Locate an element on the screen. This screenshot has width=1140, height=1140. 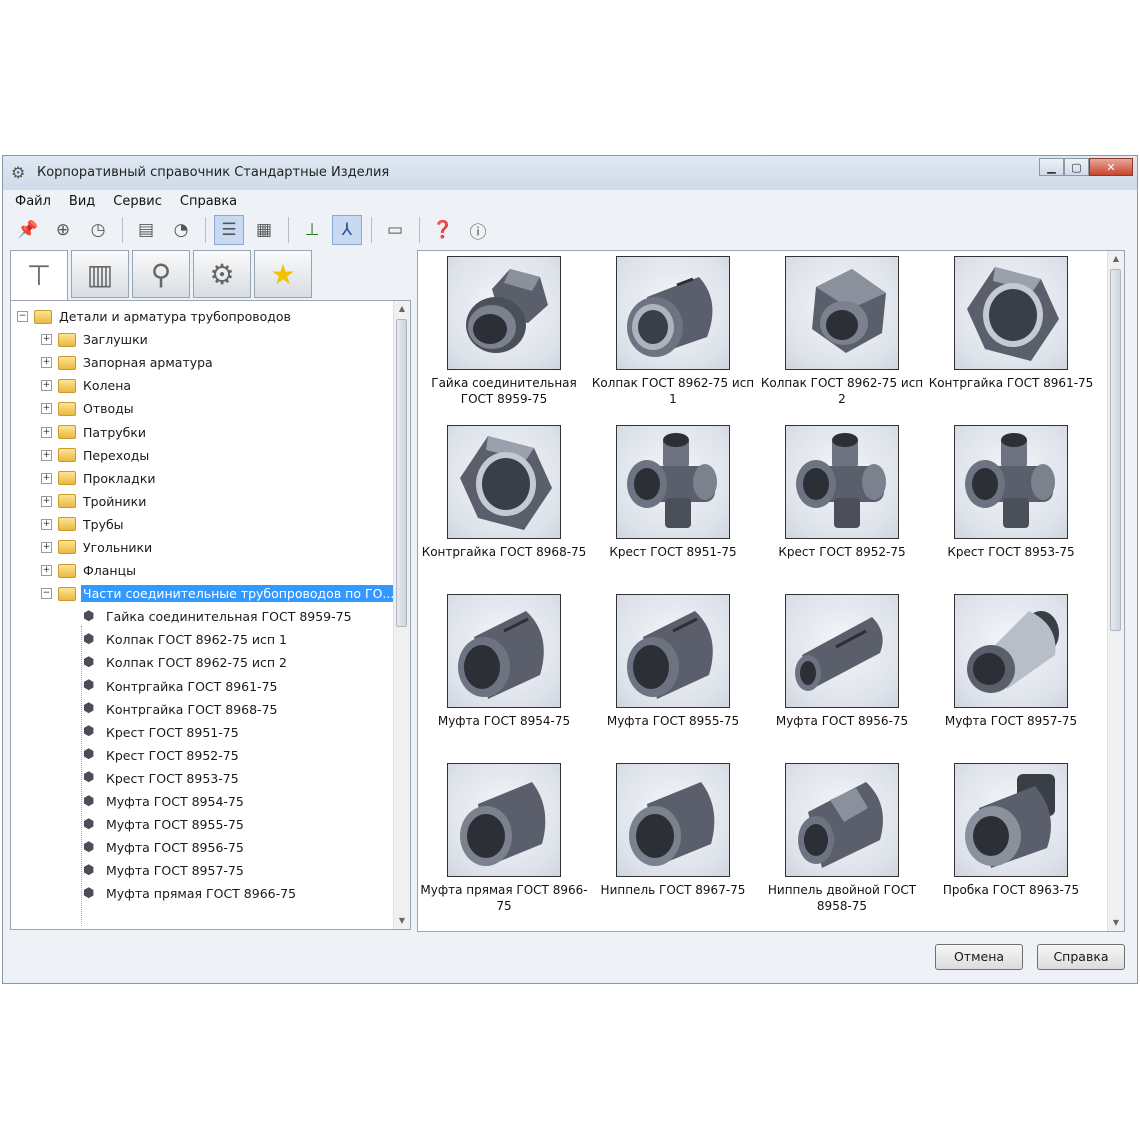
axis-3d-icon: ⅄ is located at coordinates (347, 230).